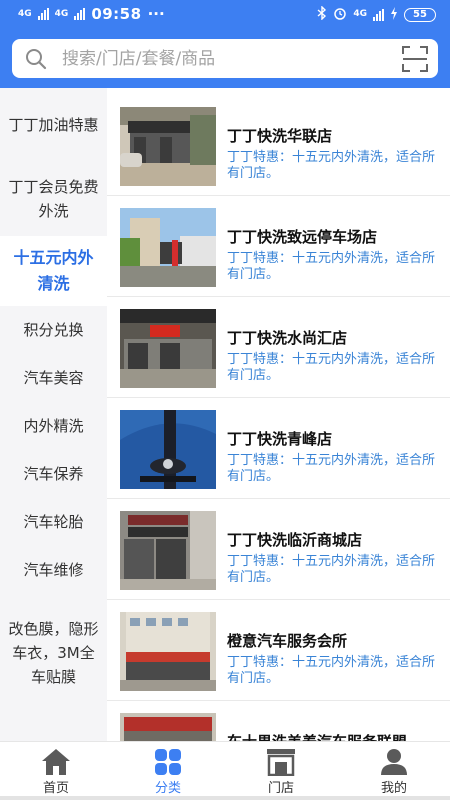  Describe the element at coordinates (222, 58) in the screenshot. I see `search-input` at that location.